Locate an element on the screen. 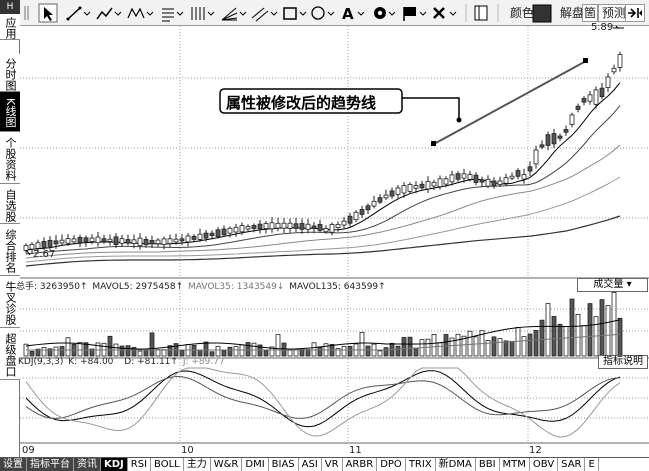  tab-trix: TRIX is located at coordinates (420, 464).